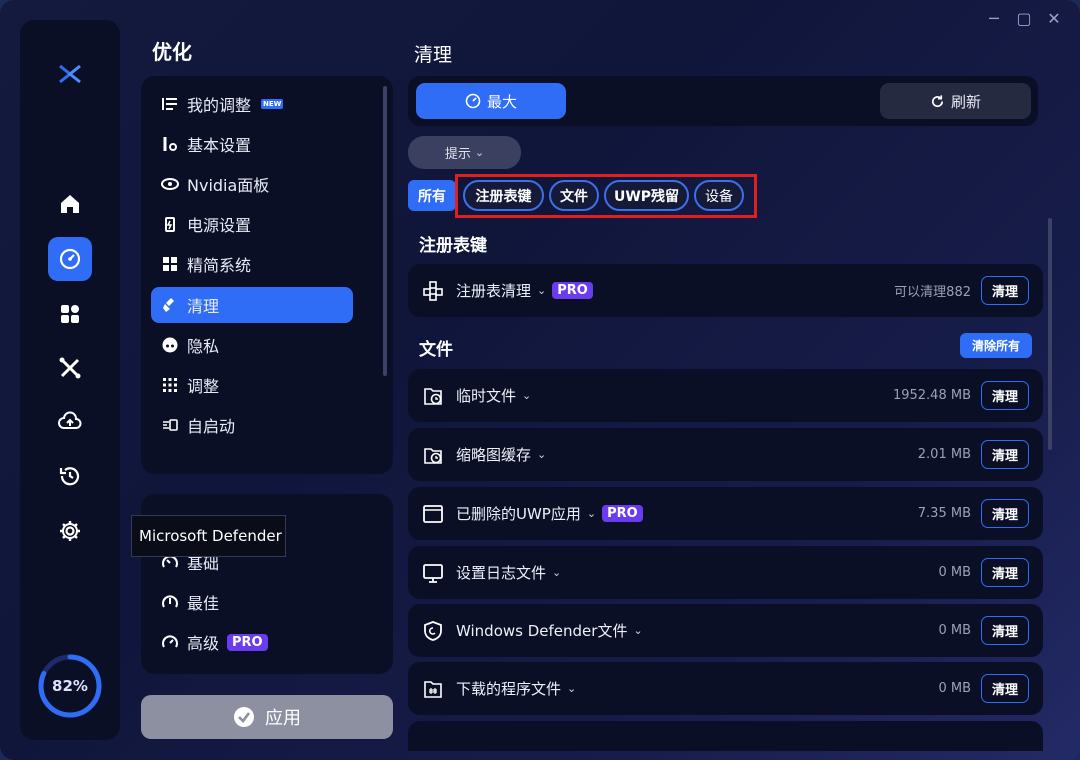 The height and width of the screenshot is (760, 1080). I want to click on row-label: Windows Defender文件 ⌄, so click(549, 630).